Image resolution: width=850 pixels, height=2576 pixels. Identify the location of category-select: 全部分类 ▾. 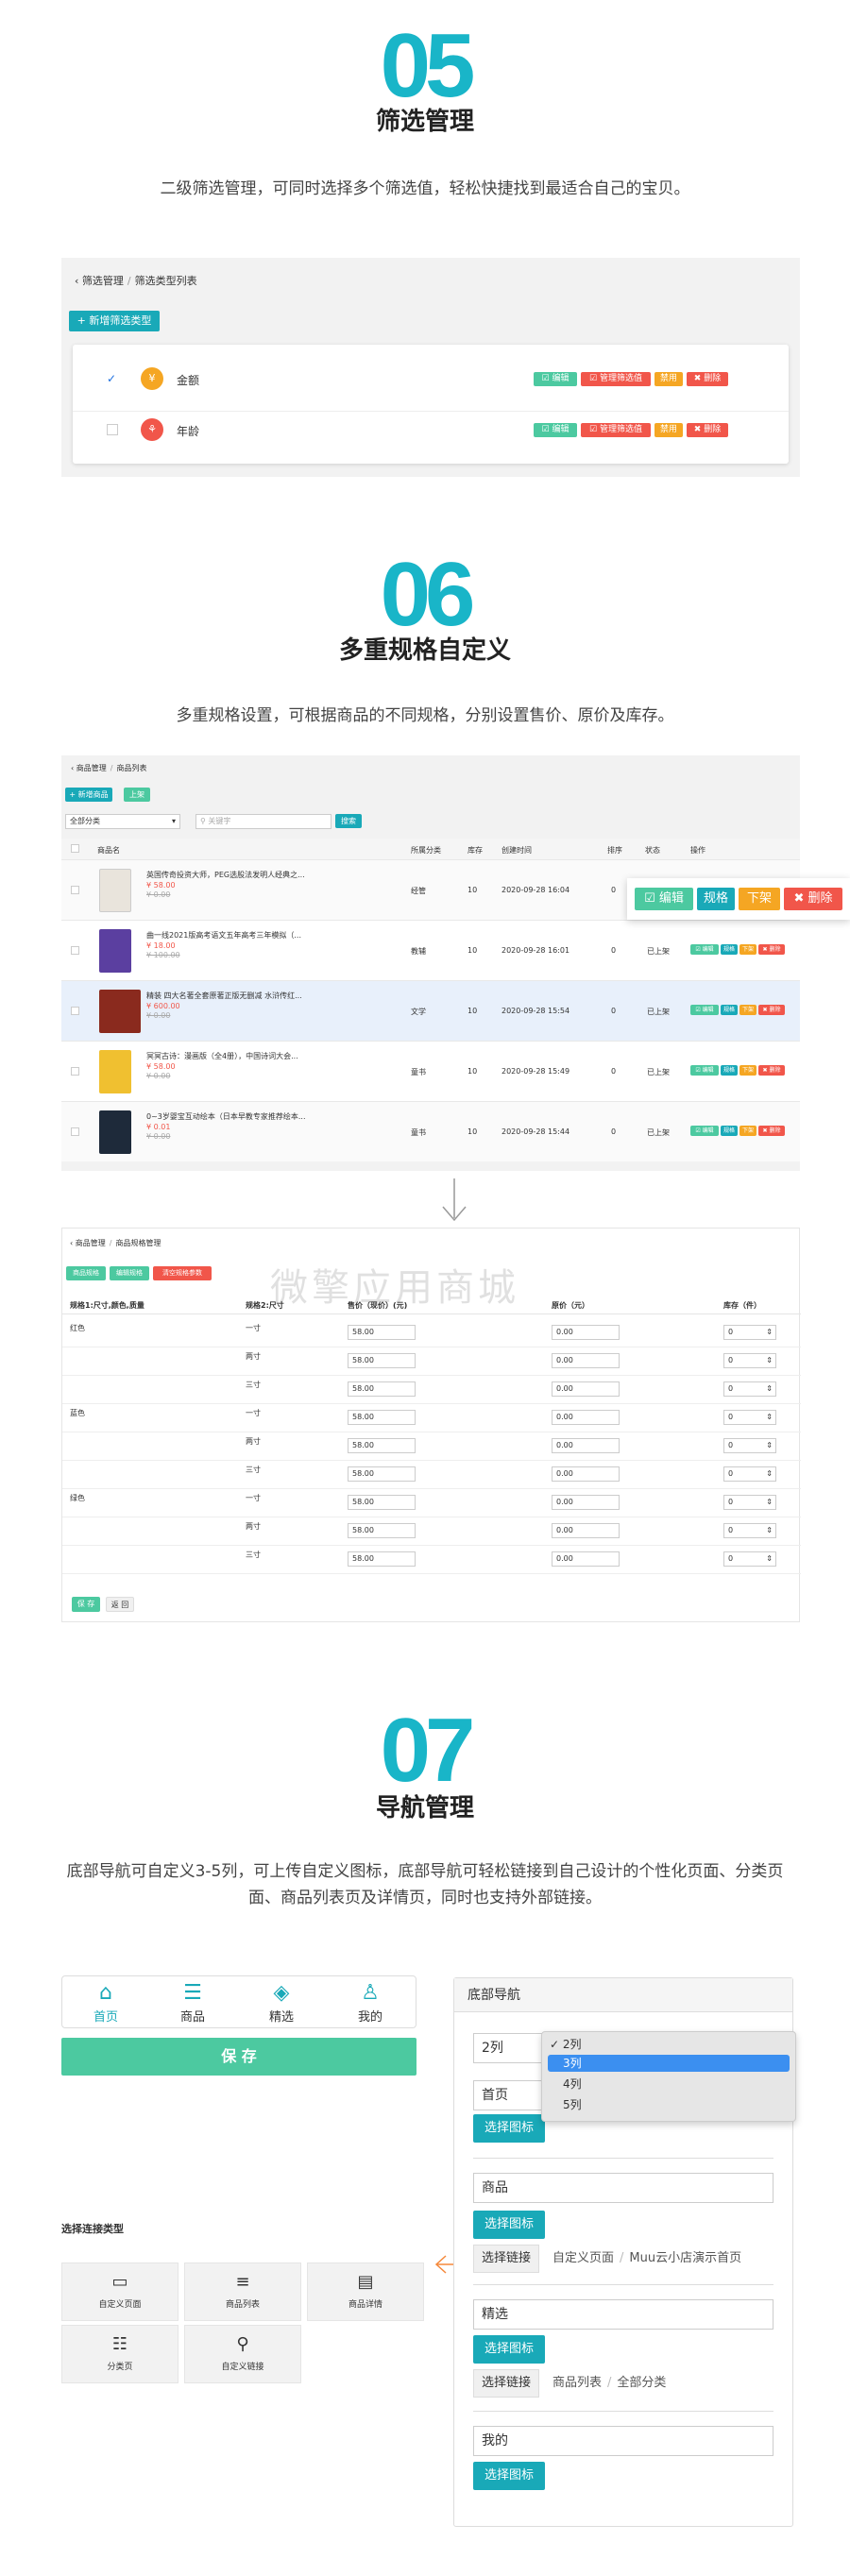
(123, 821).